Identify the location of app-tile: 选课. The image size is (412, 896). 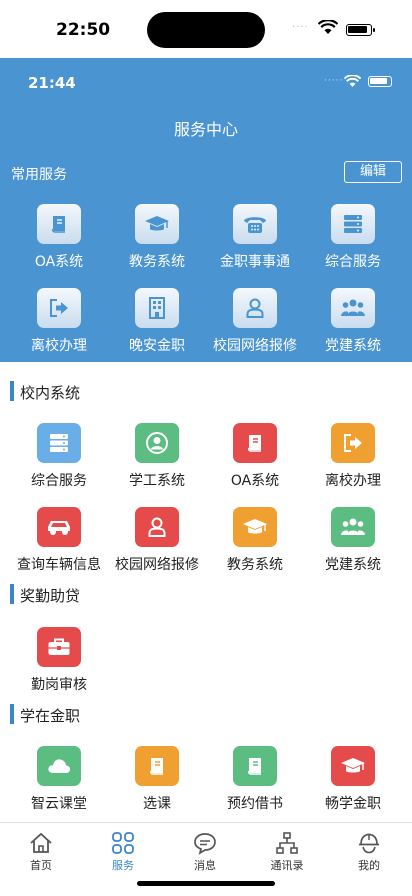
(157, 779).